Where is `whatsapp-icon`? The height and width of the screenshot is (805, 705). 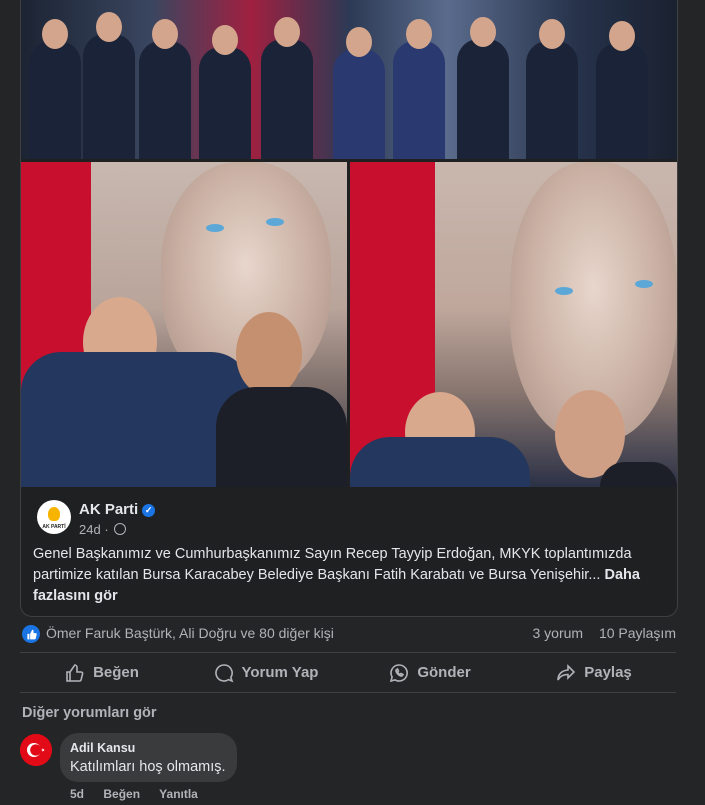 whatsapp-icon is located at coordinates (399, 672).